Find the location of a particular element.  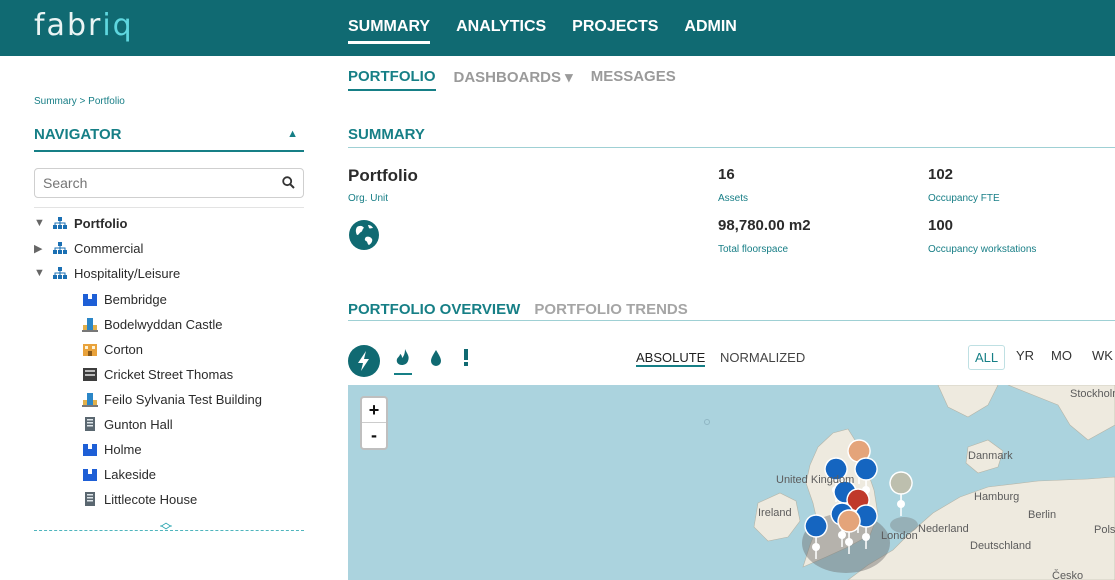

tree-label: Feilo Sylvania Test Building is located at coordinates (183, 399).